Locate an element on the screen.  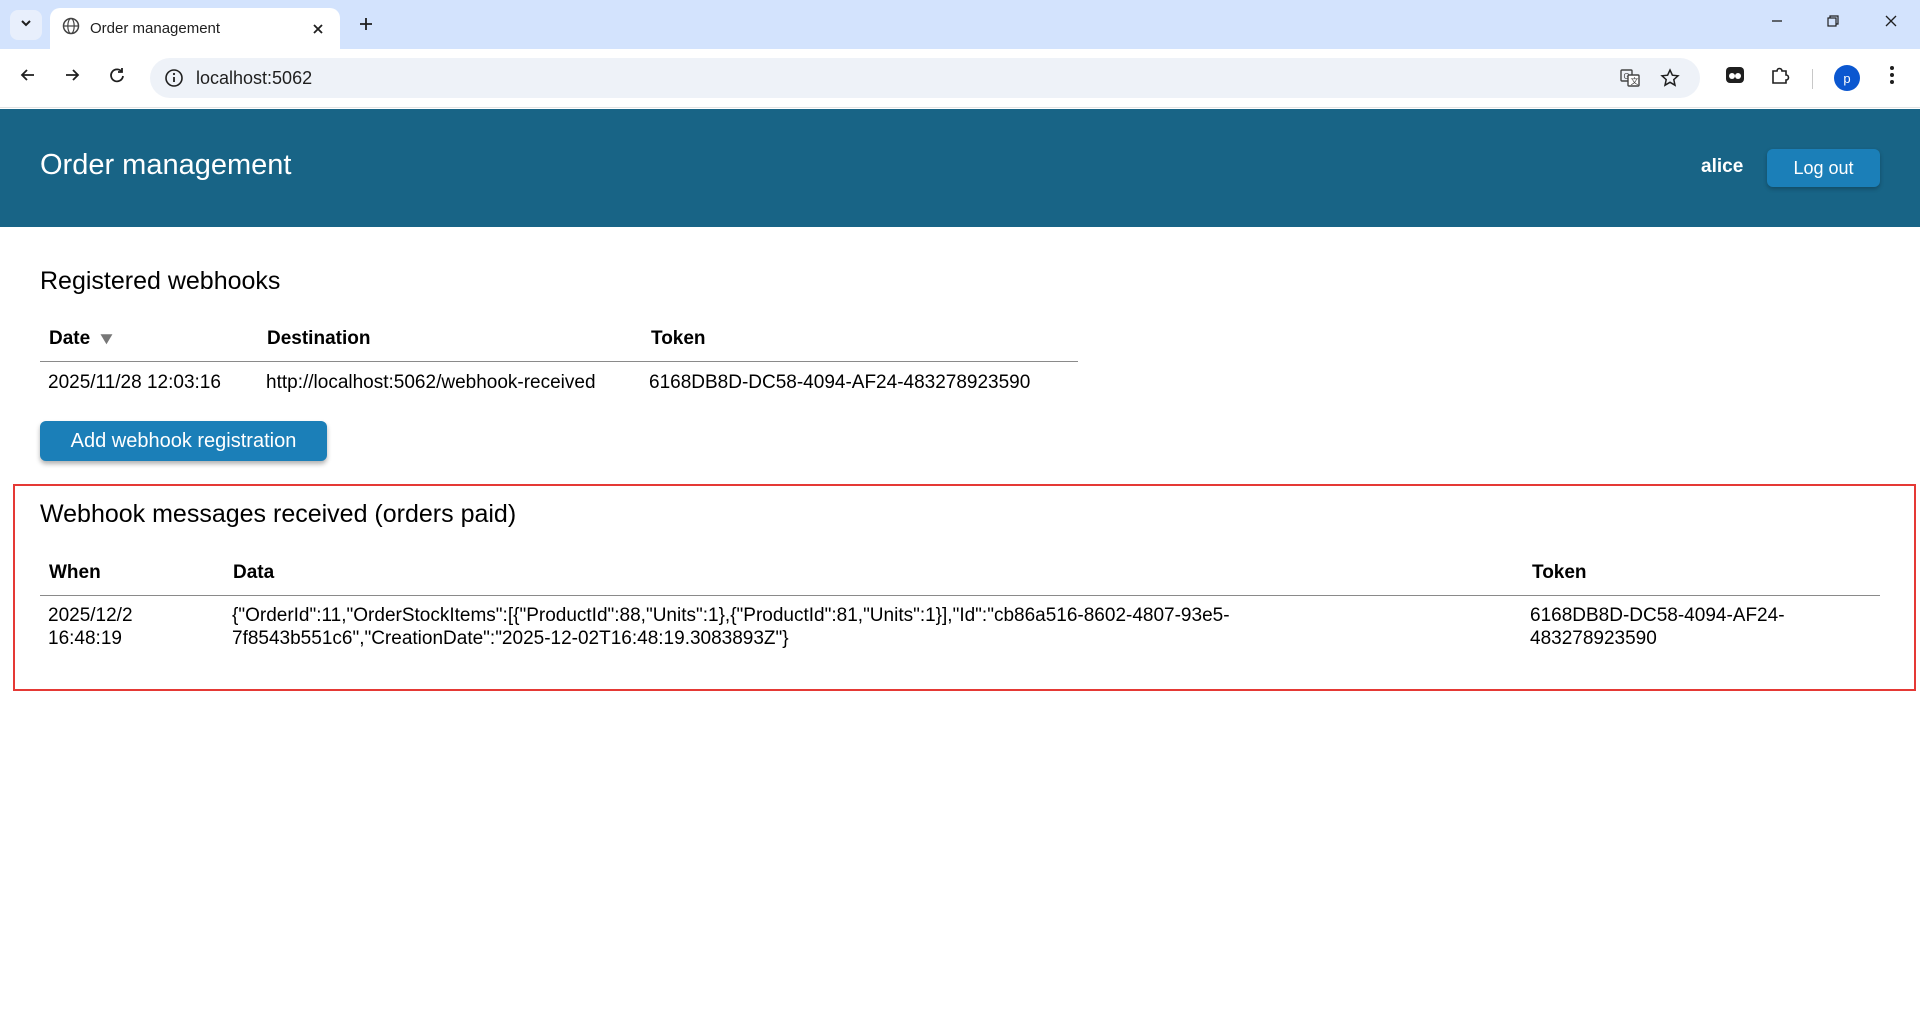
reload-button is located at coordinates (117, 77).